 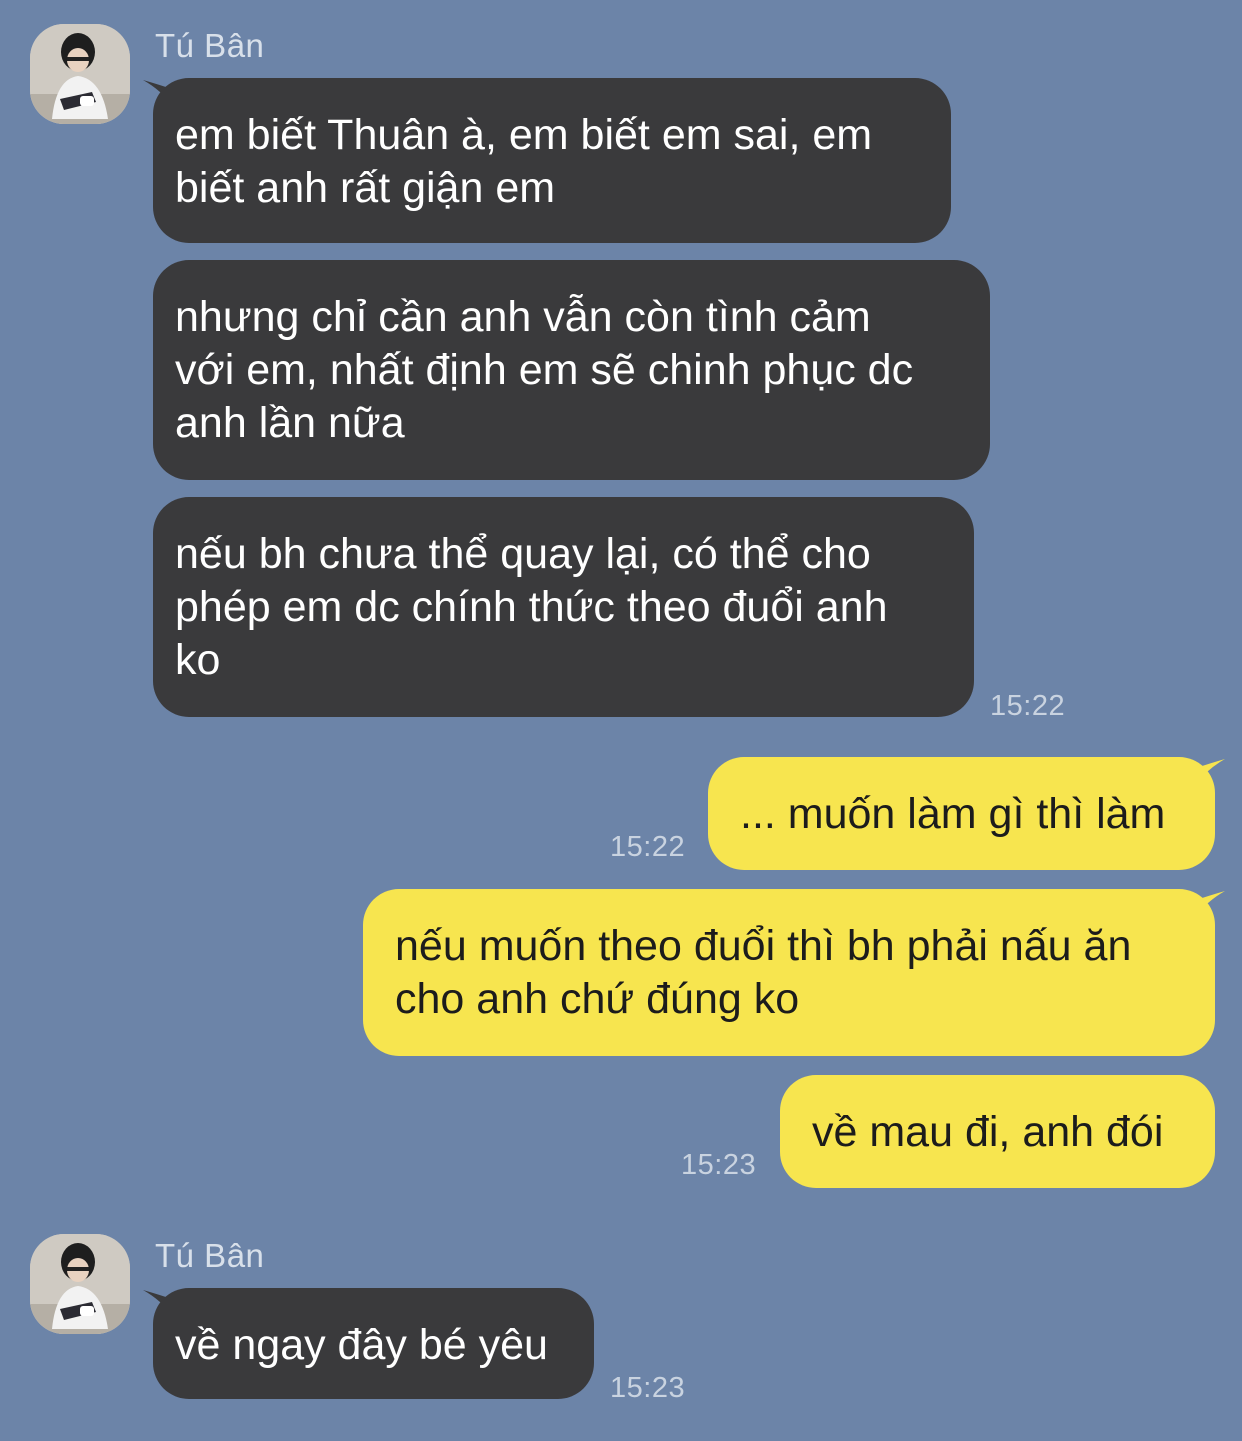 I want to click on message-bubble: về ngay đây bé yêu, so click(x=373, y=1343).